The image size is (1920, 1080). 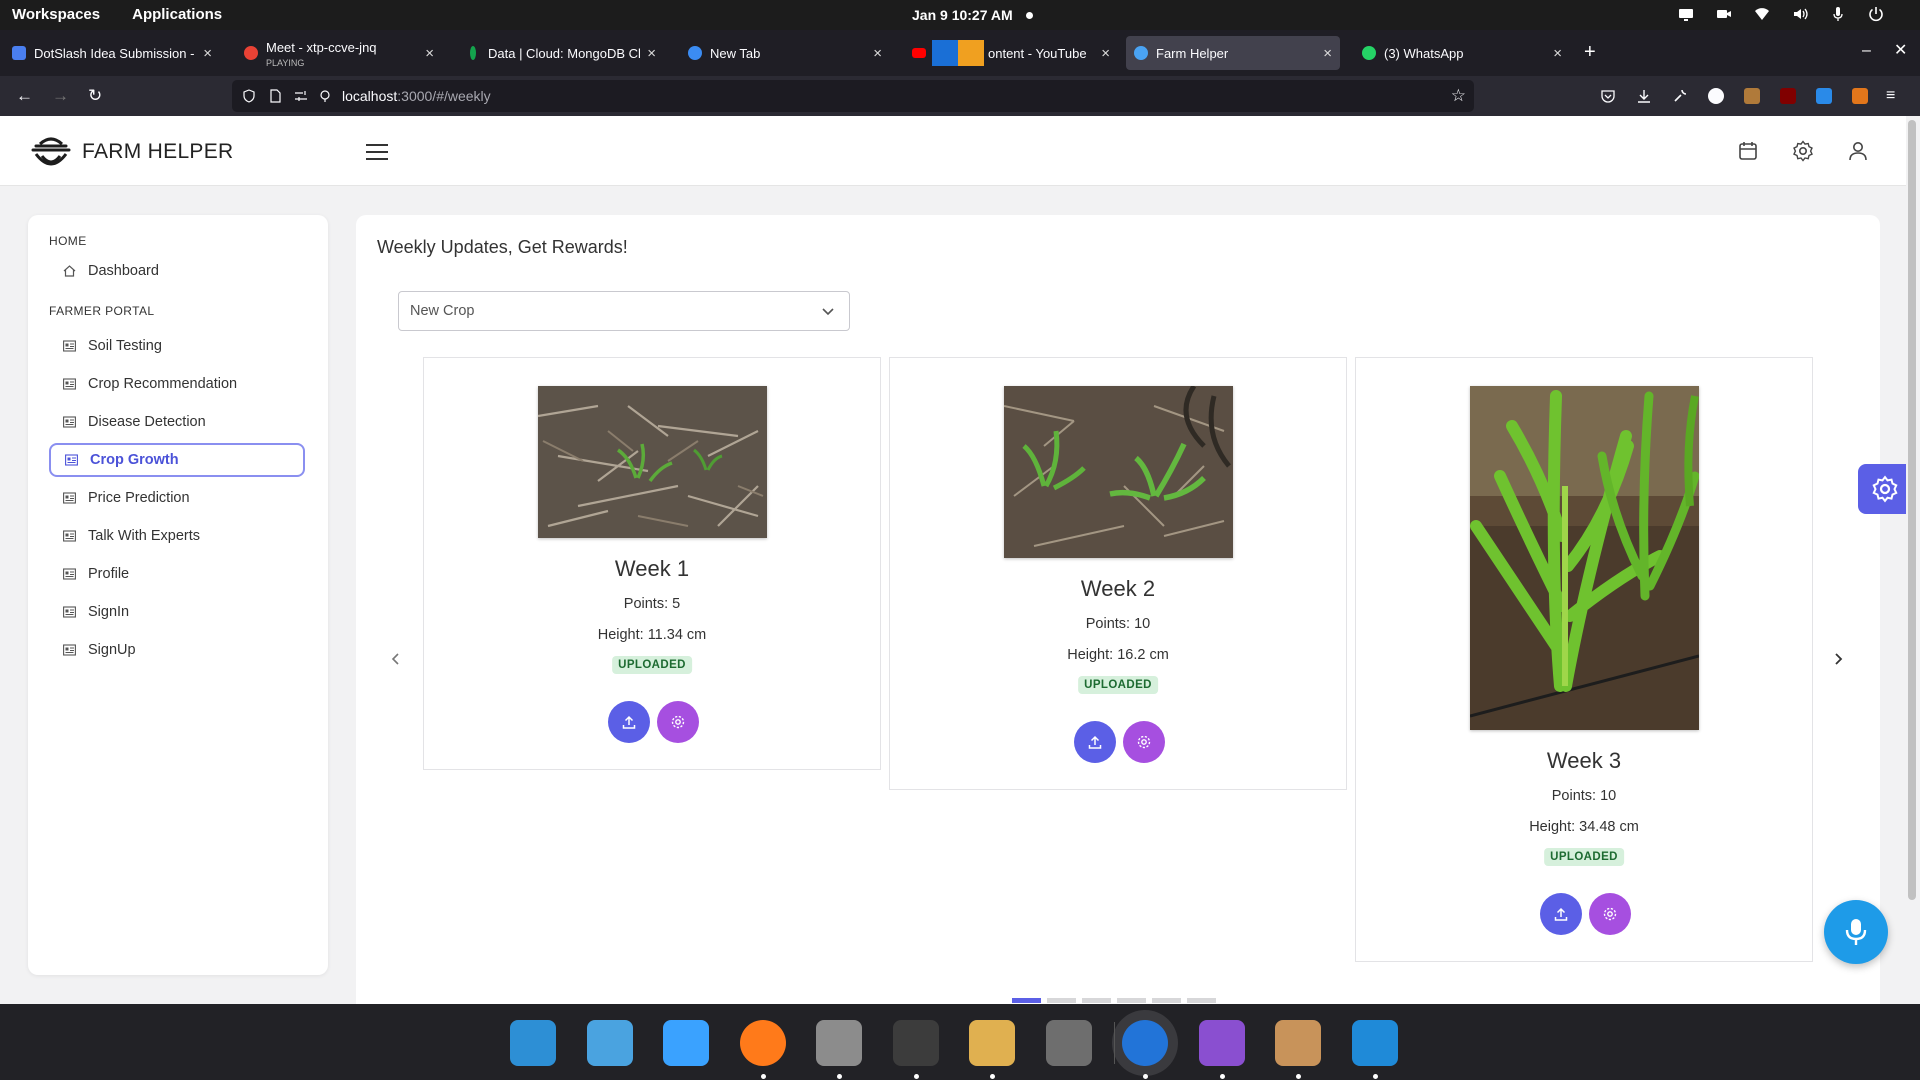 What do you see at coordinates (125, 346) in the screenshot?
I see `sidebar-item-label: Soil Testing` at bounding box center [125, 346].